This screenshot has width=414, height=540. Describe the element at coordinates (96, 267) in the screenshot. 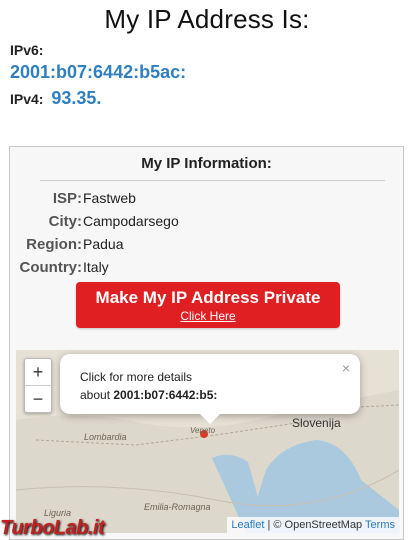

I see `country-value: Italy` at that location.